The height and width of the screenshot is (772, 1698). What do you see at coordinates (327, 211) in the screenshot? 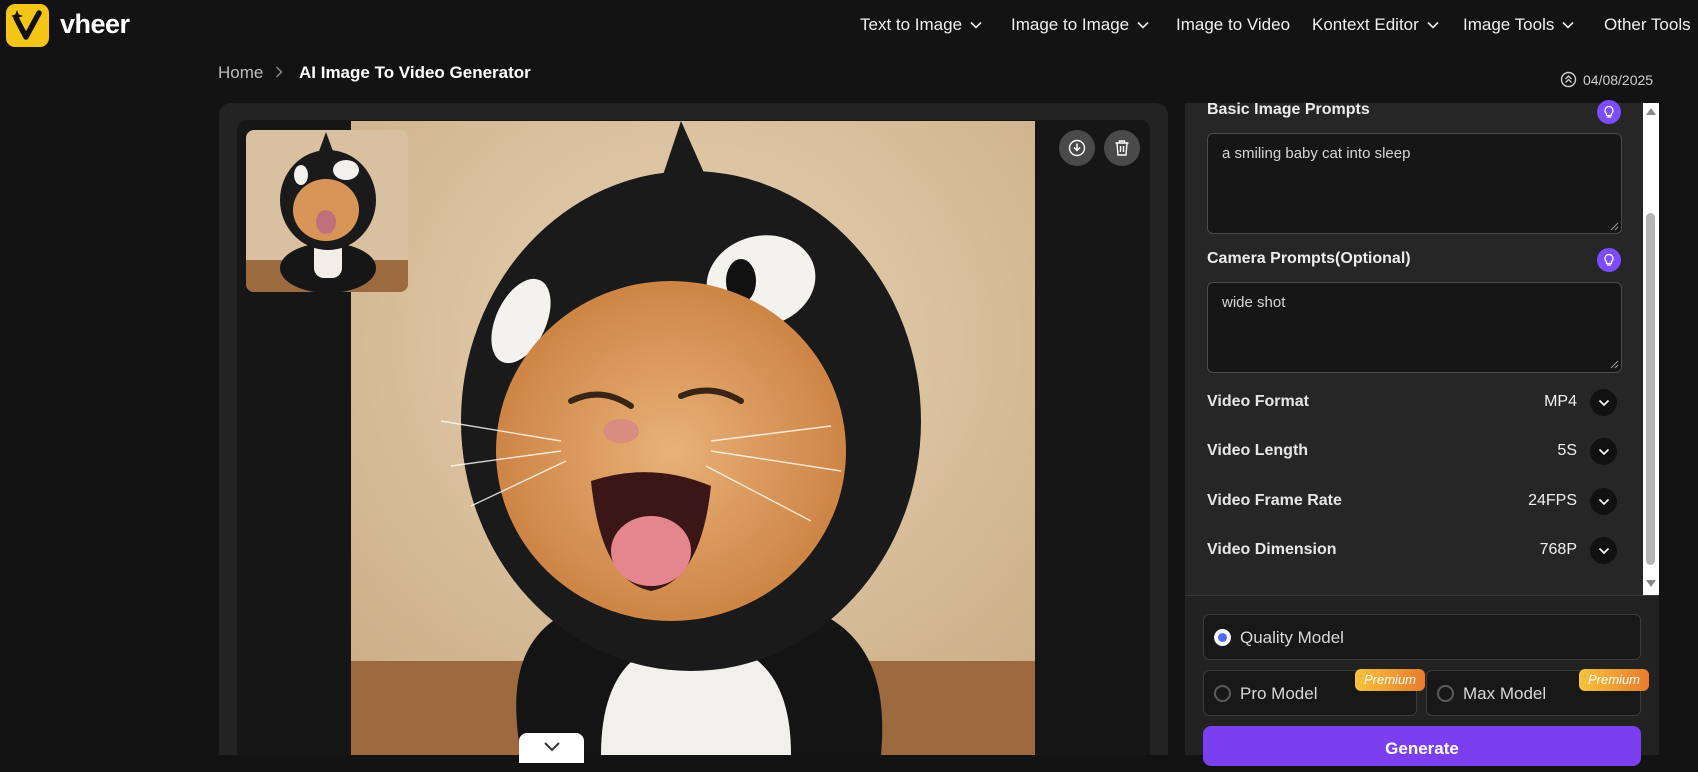
I see `thumbnail-image` at bounding box center [327, 211].